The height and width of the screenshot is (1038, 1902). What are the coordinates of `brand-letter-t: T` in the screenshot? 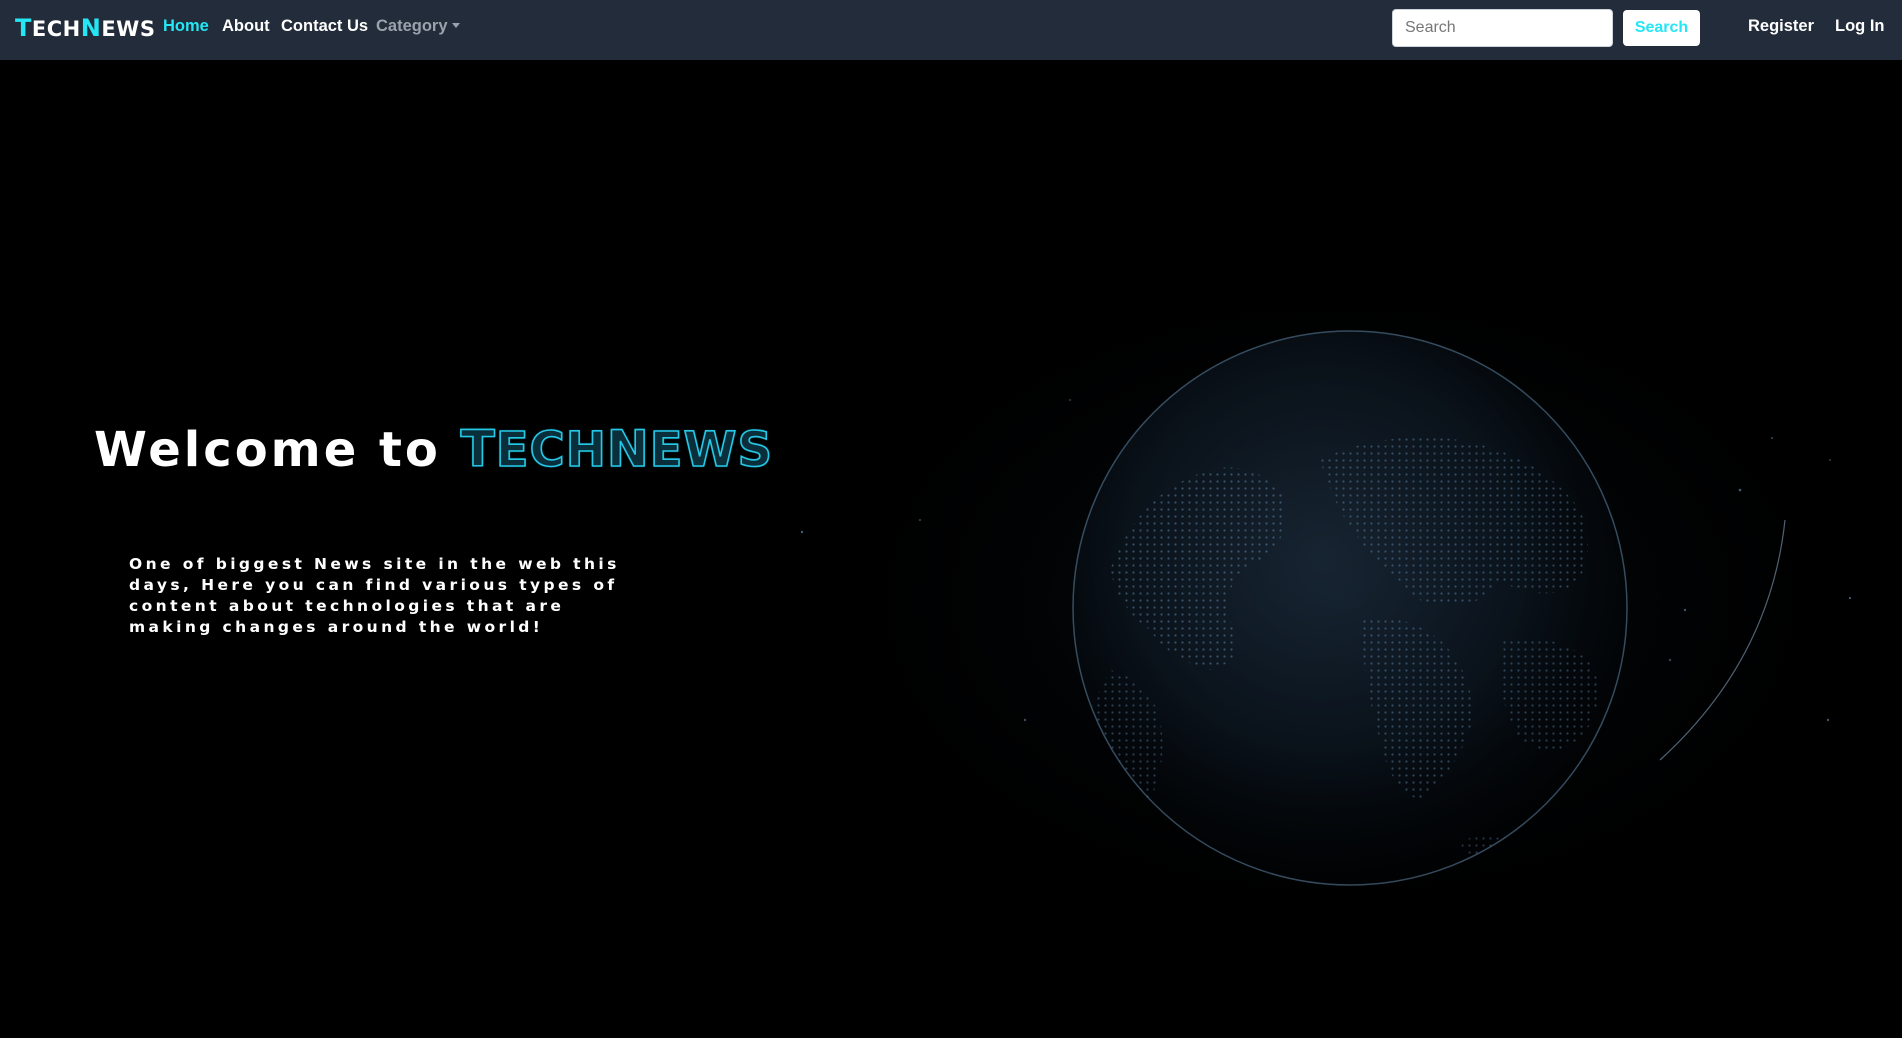 It's located at (23, 28).